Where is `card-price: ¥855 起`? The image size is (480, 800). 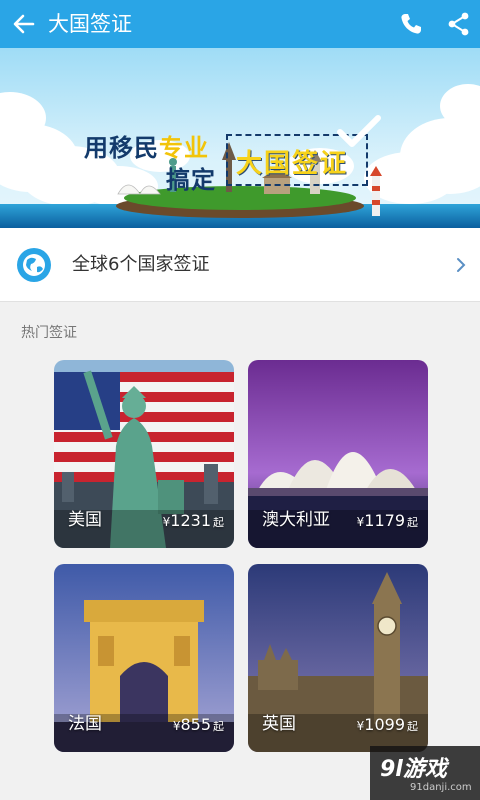
card-price: ¥855 起 is located at coordinates (198, 724).